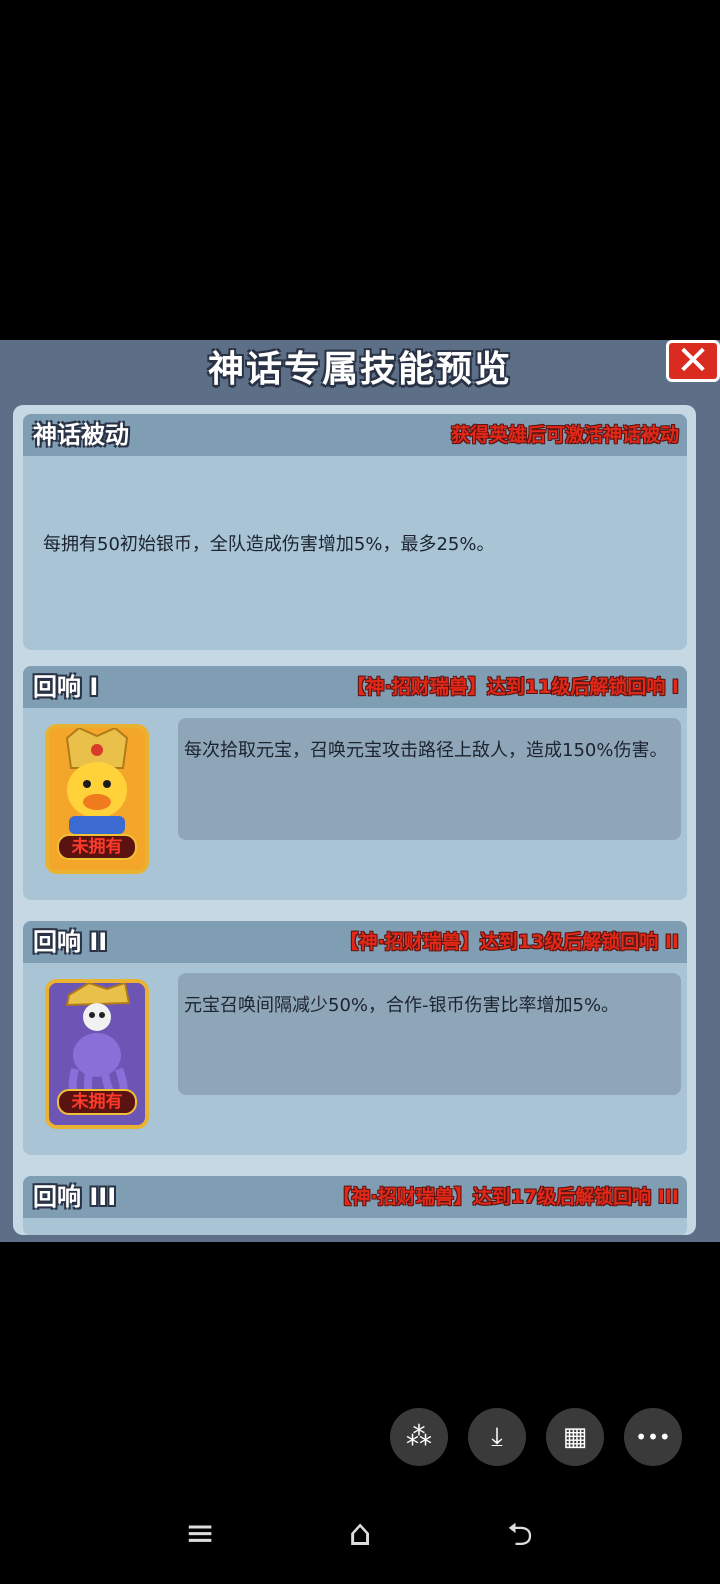  I want to click on close-icon: ✕, so click(693, 362).